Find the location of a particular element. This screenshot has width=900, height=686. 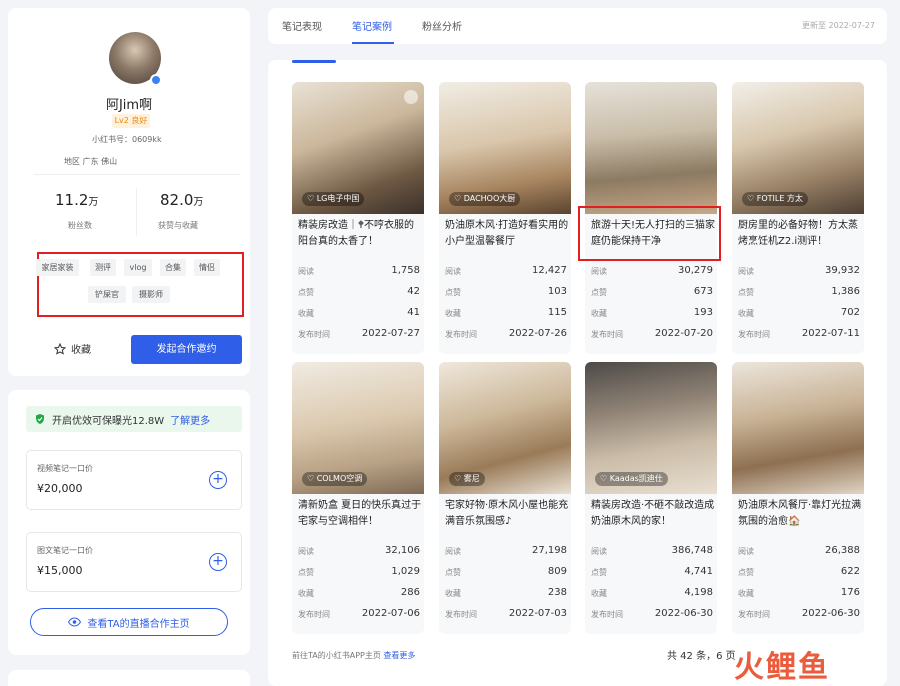

brand-tag: ♡ 雾尼 is located at coordinates (467, 479).